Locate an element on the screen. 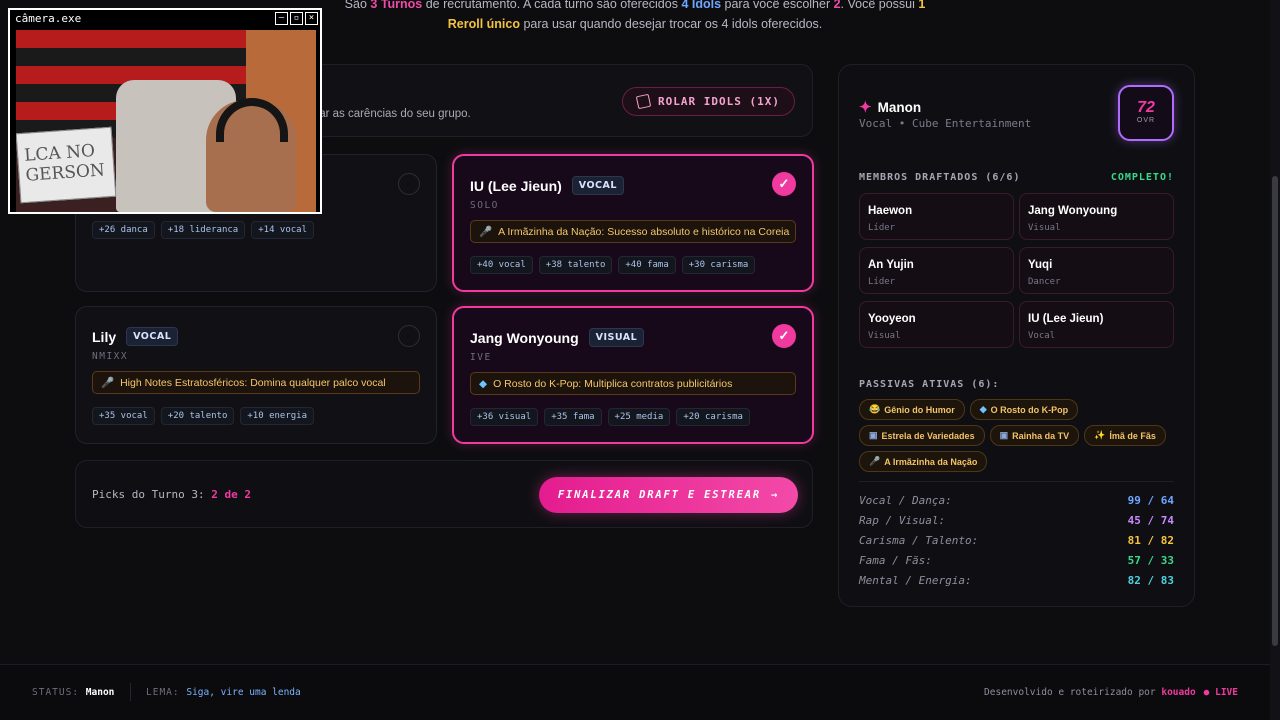  stat-tag: +40 vocal is located at coordinates (501, 265).